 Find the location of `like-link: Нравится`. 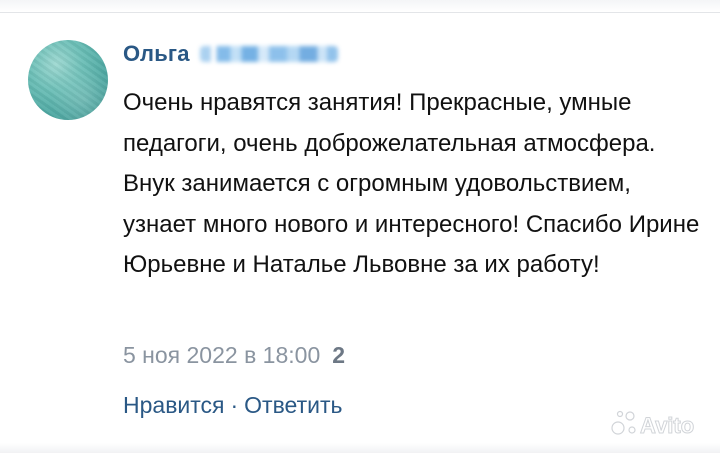

like-link: Нравится is located at coordinates (174, 405).